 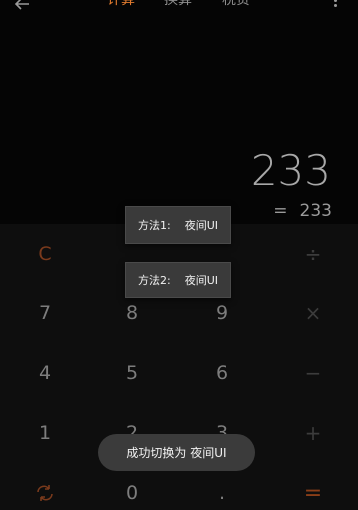 I want to click on top-bar: 计算 换算 税贷, so click(x=179, y=7).